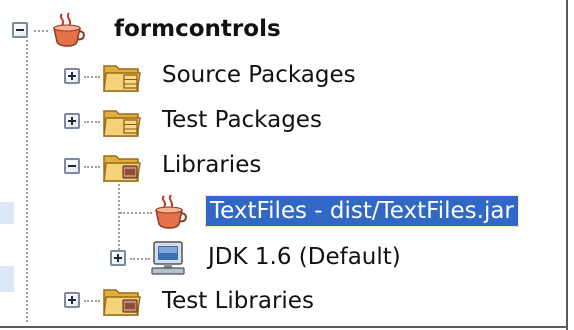 Image resolution: width=574 pixels, height=330 pixels. Describe the element at coordinates (242, 120) in the screenshot. I see `tree-item-test-packages: Test Packages` at that location.